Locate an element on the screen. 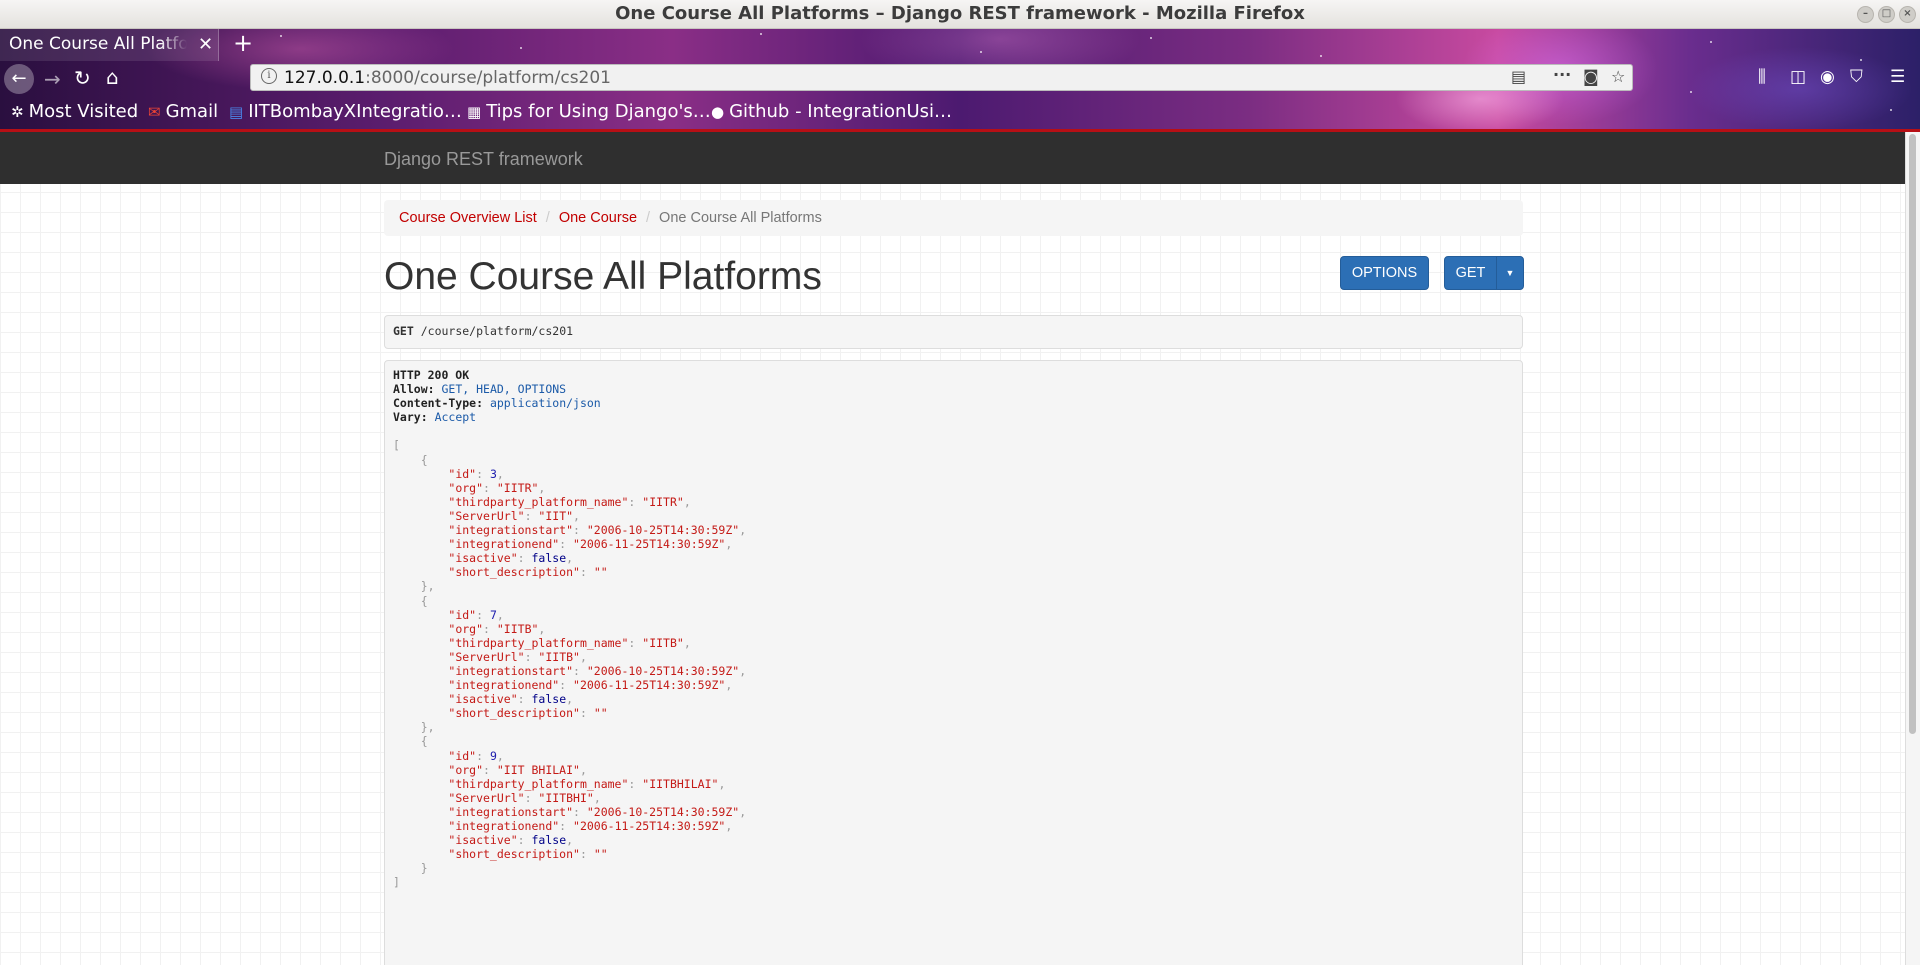  navbar: Django REST framework is located at coordinates (952, 158).